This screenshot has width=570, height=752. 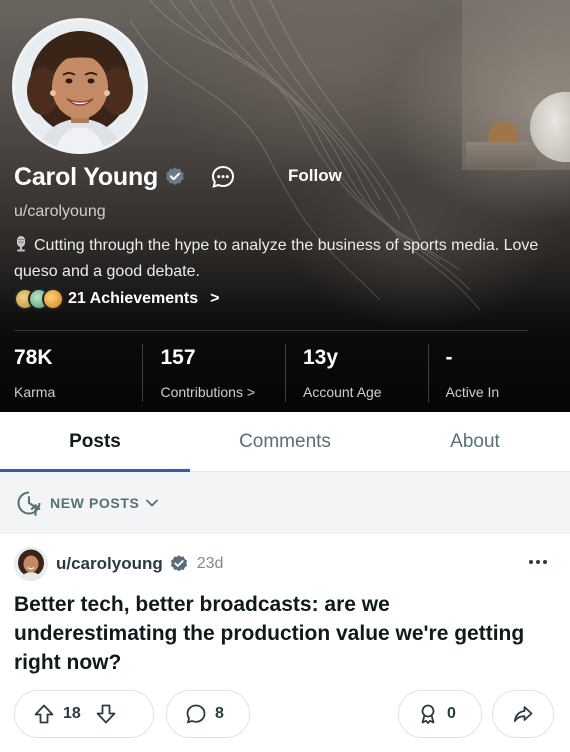 What do you see at coordinates (109, 564) in the screenshot?
I see `post-author: u/carolyoung` at bounding box center [109, 564].